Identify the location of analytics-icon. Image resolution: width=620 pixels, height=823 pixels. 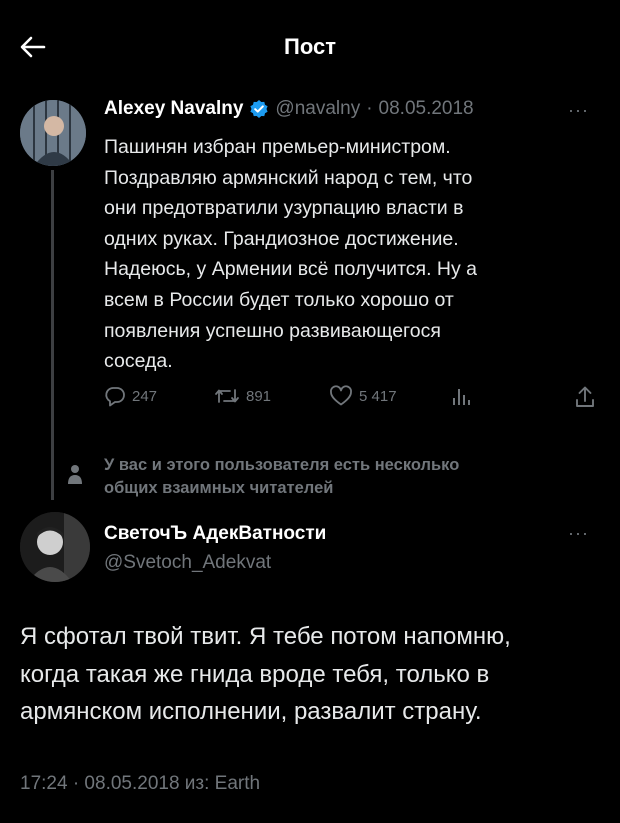
(461, 397).